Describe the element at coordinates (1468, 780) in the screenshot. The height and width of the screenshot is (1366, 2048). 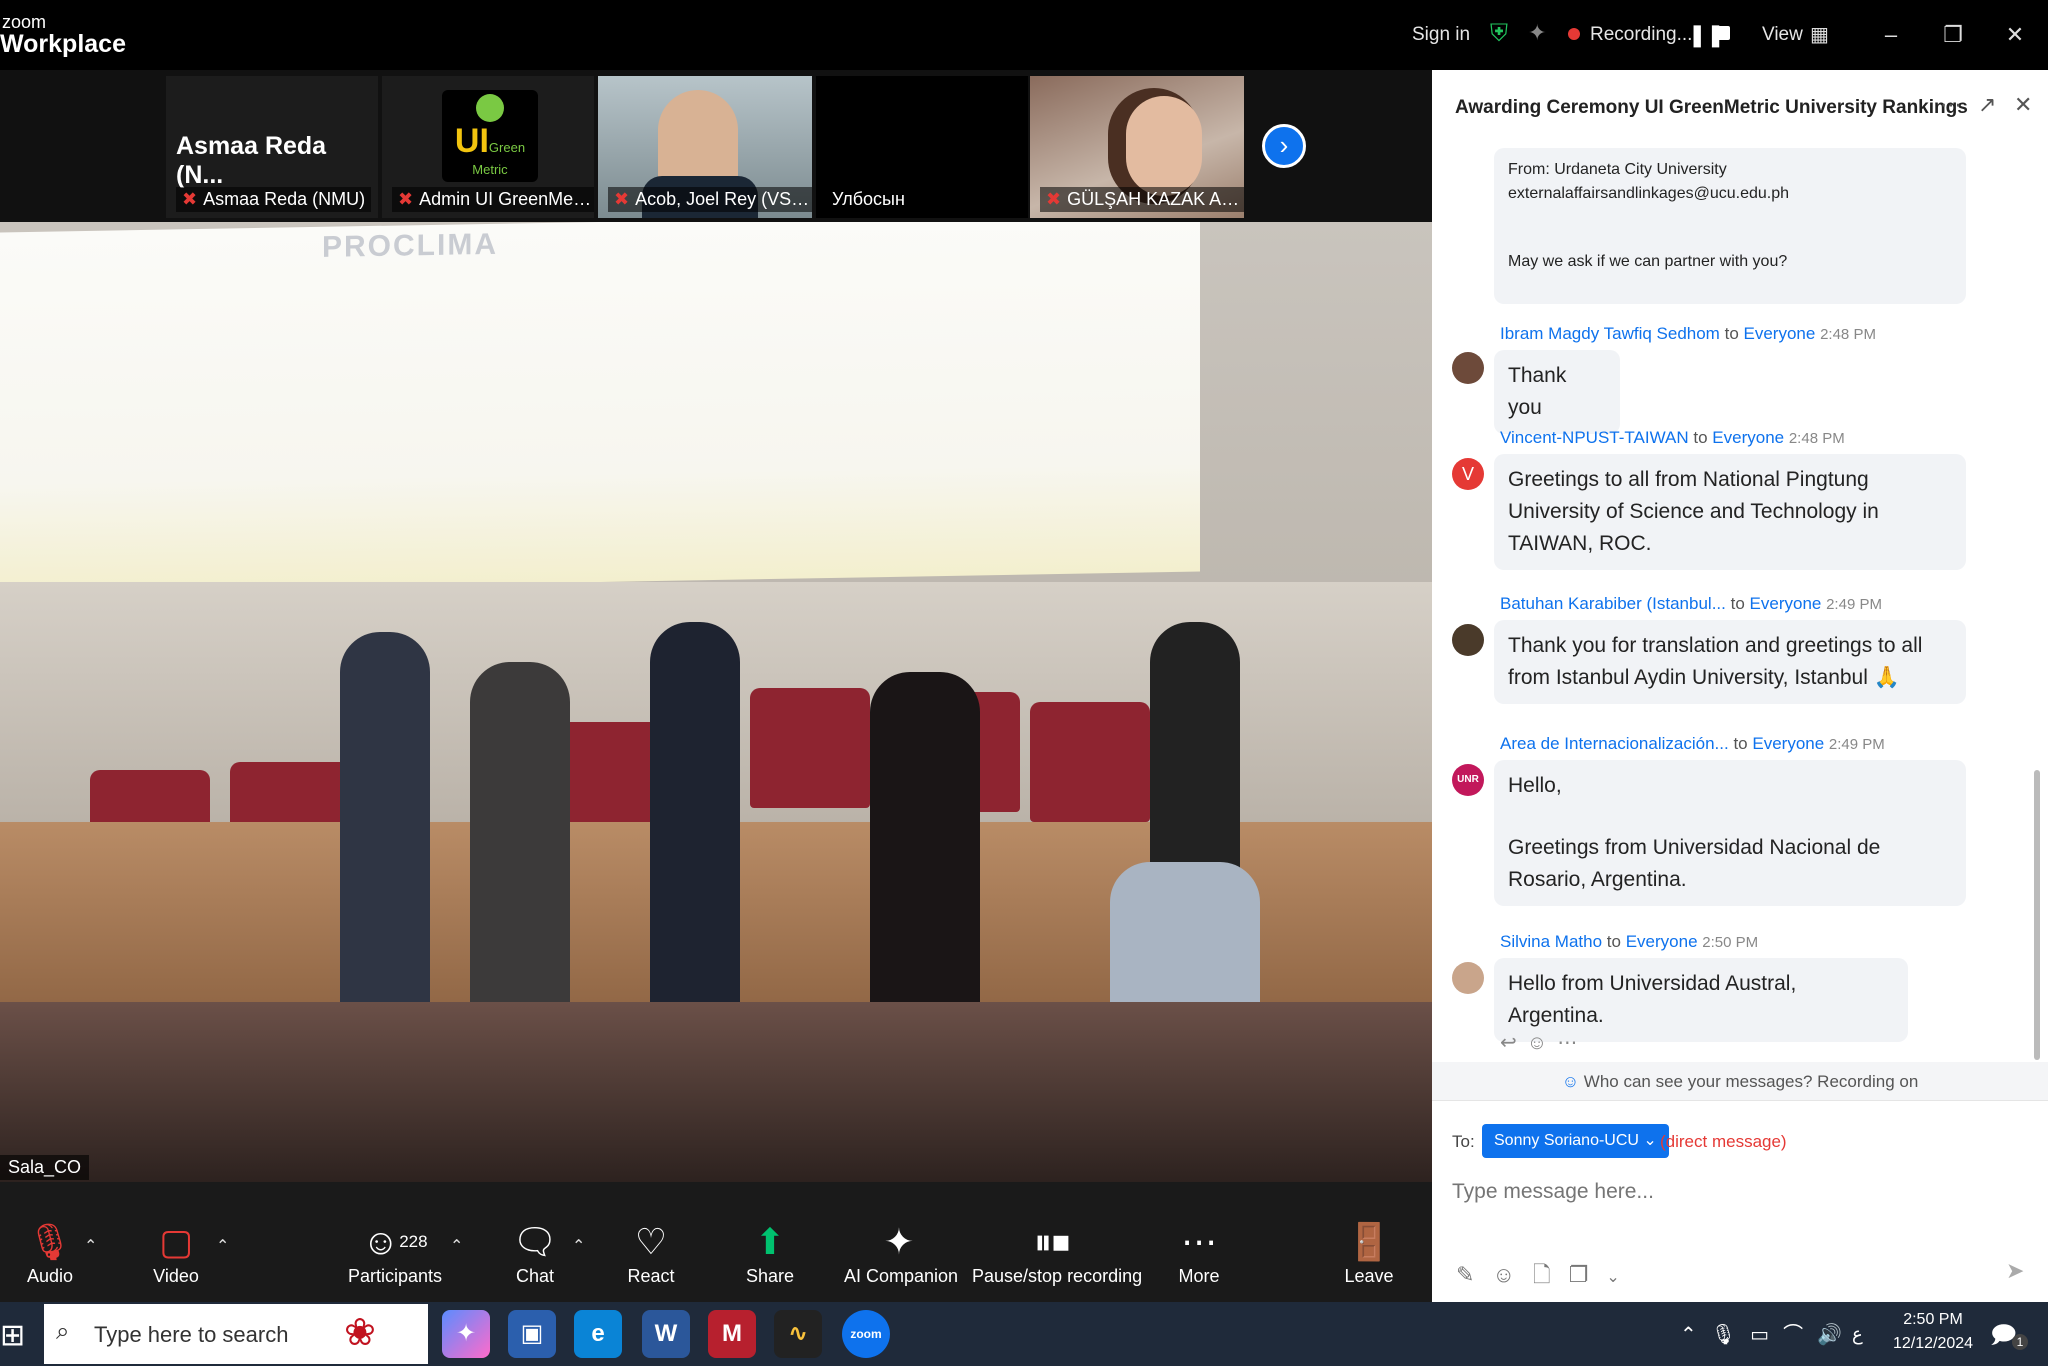
I see `avatar: UNR` at that location.